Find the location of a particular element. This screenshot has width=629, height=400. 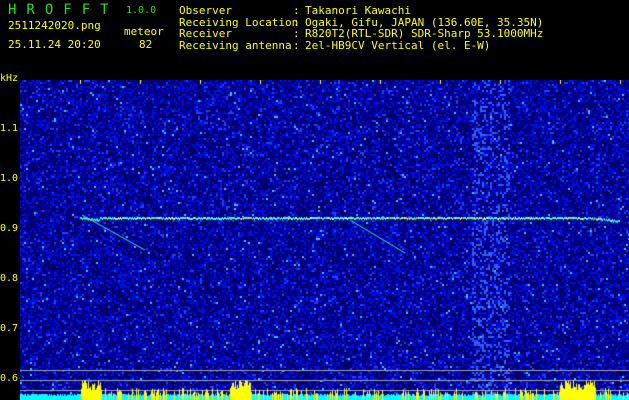

info-value: 2el-HB9CV Vertical (el. E-W) is located at coordinates (398, 45).